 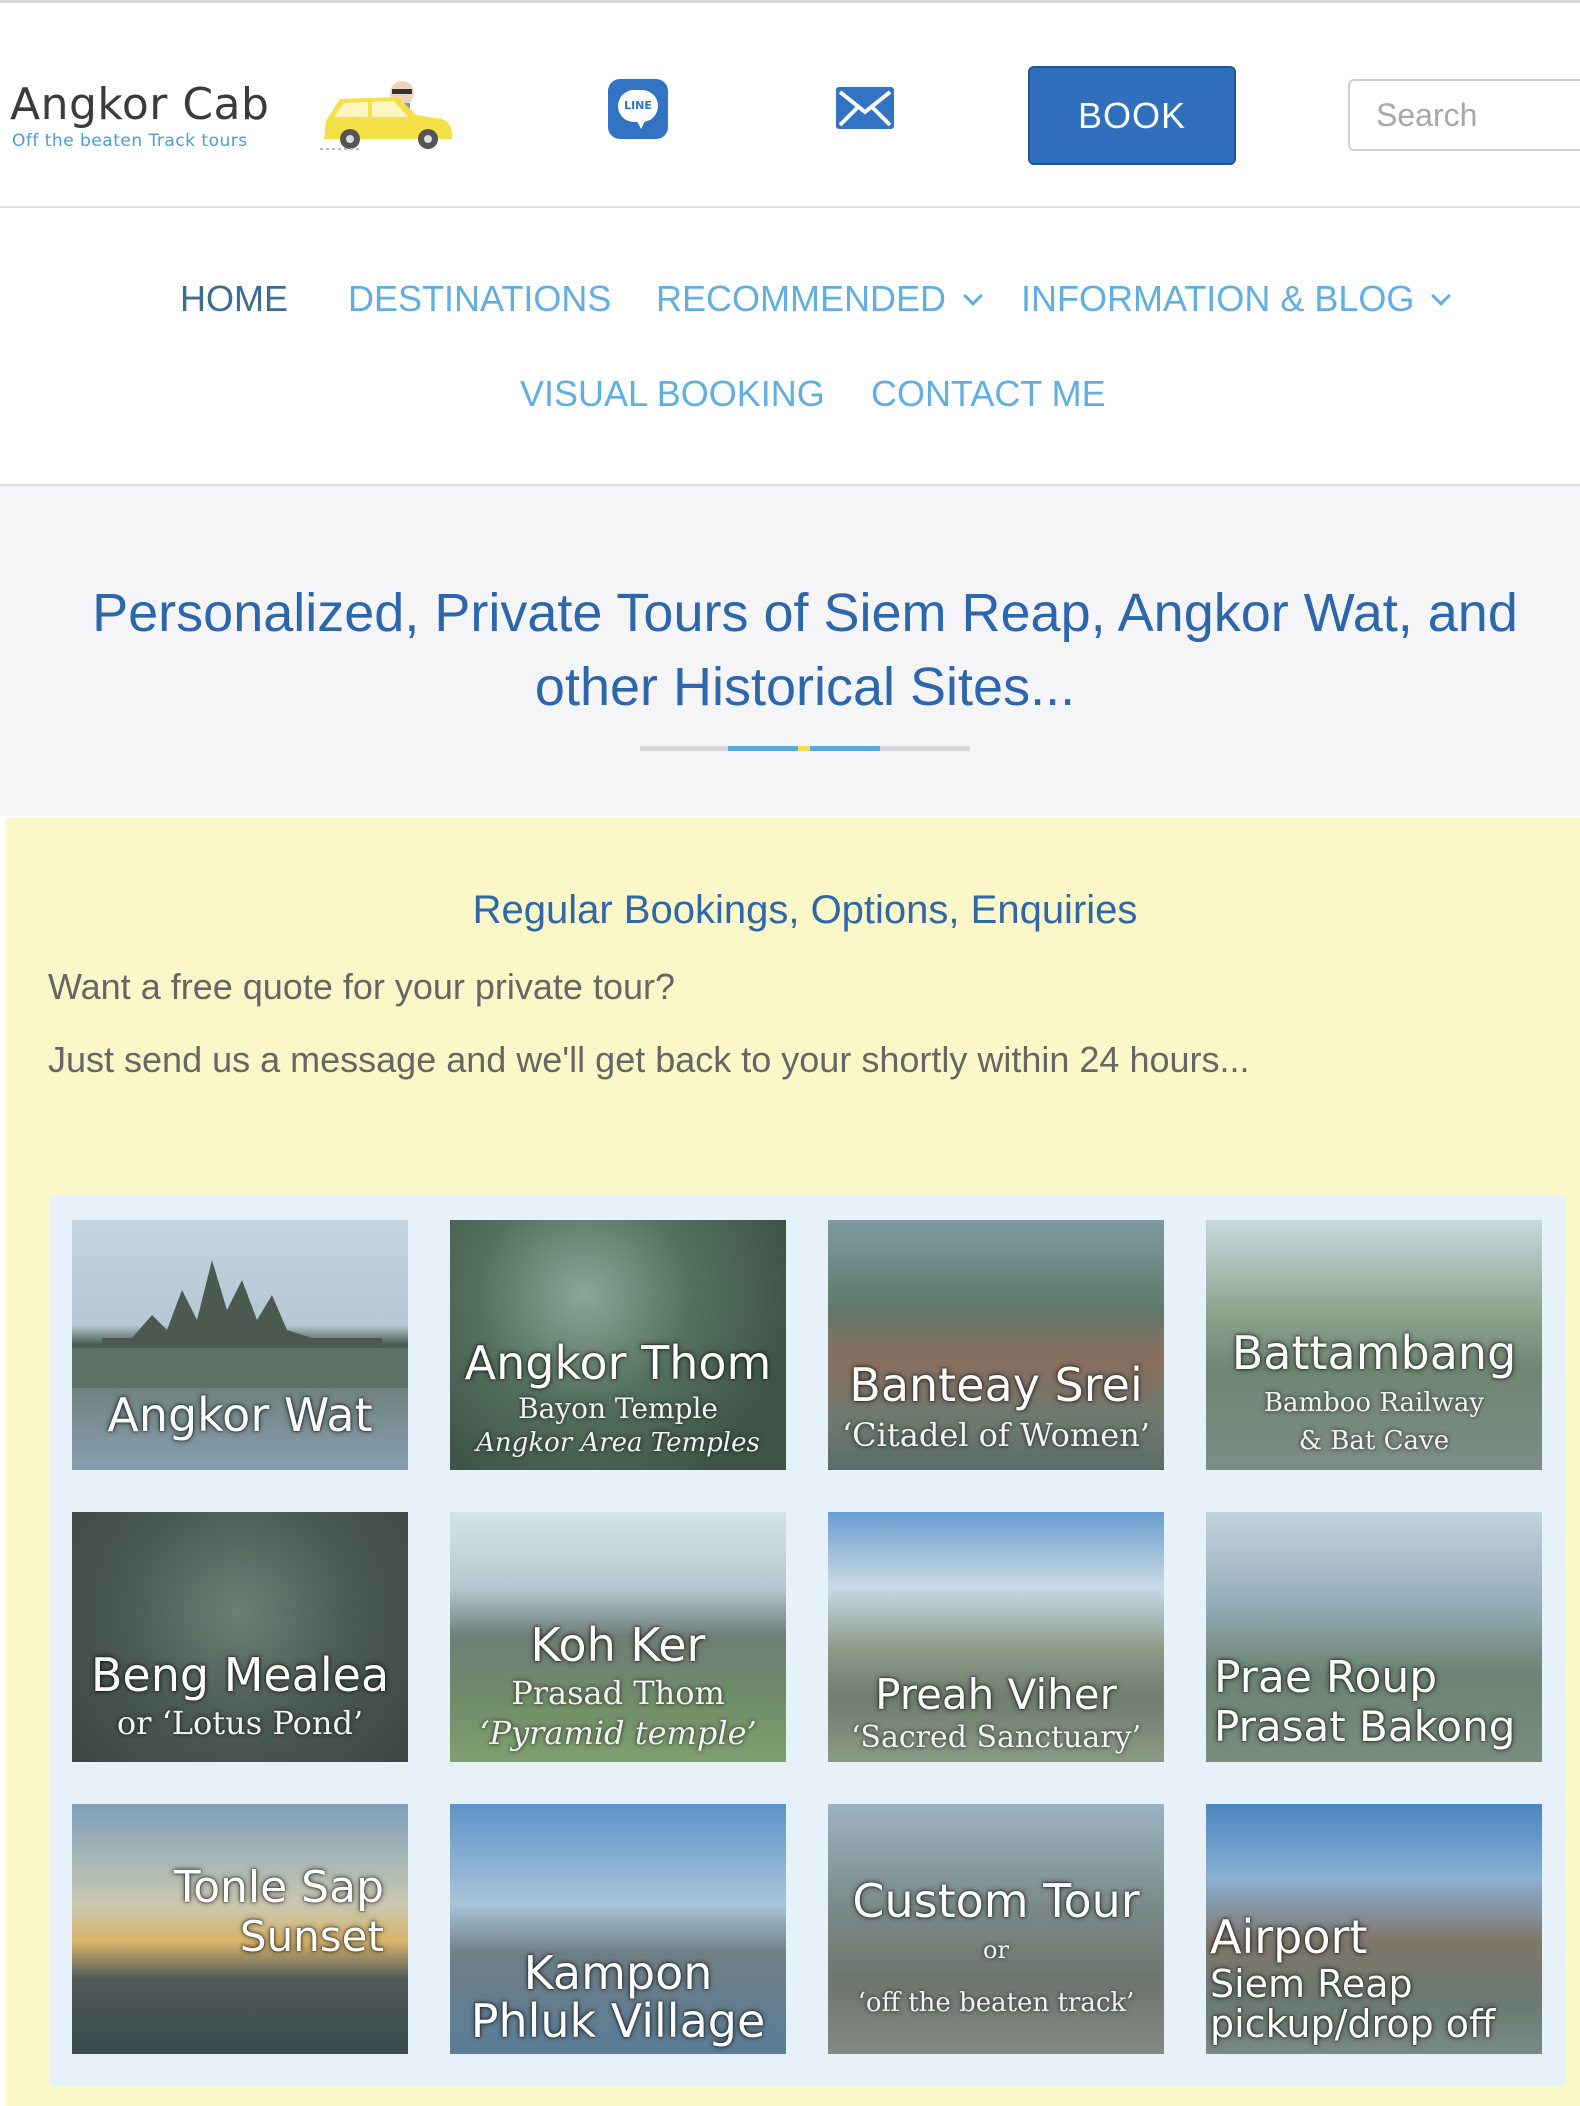 What do you see at coordinates (240, 1345) in the screenshot?
I see `tile-angkor-wat: Angkor Wat` at bounding box center [240, 1345].